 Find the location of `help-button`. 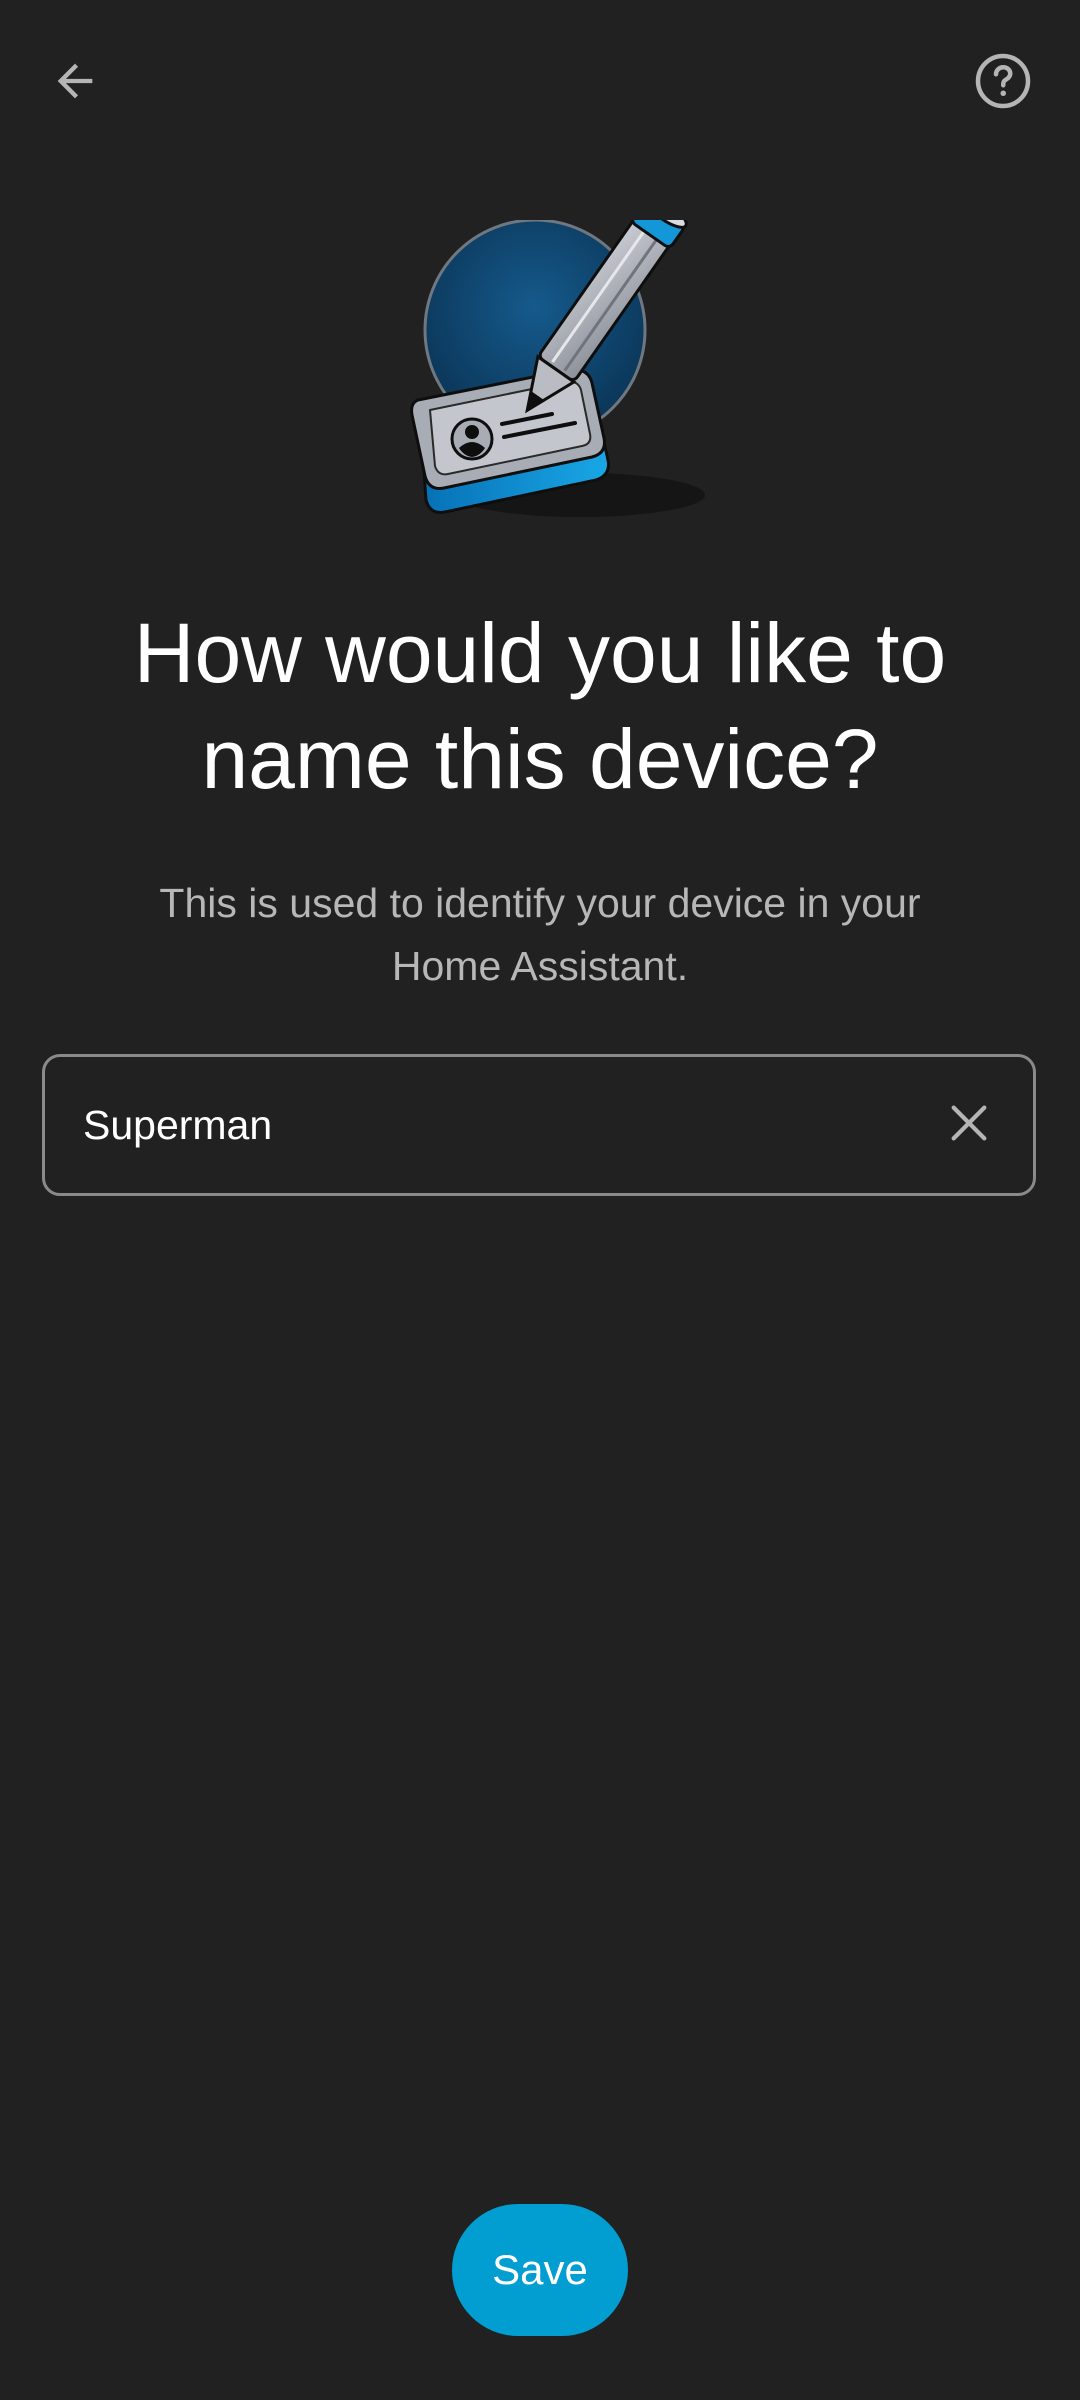

help-button is located at coordinates (1003, 83).